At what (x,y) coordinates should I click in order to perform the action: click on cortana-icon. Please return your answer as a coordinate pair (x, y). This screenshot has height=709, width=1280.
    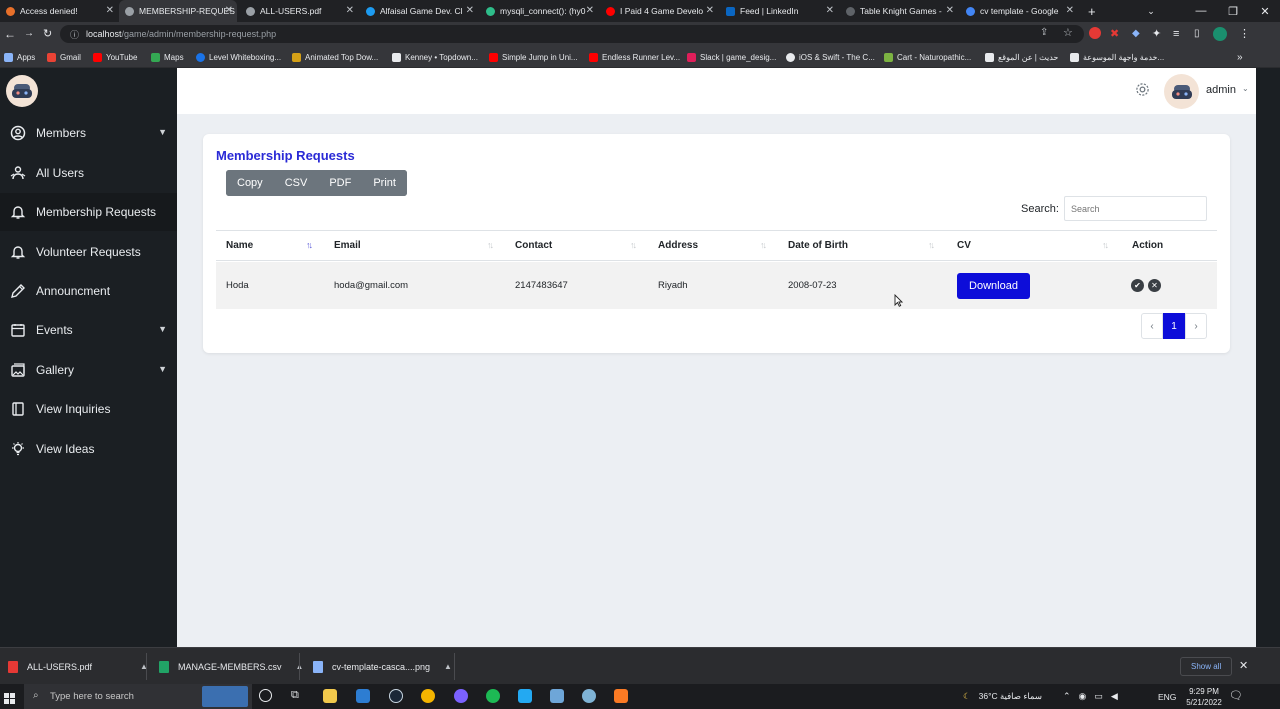
    Looking at the image, I should click on (265, 695).